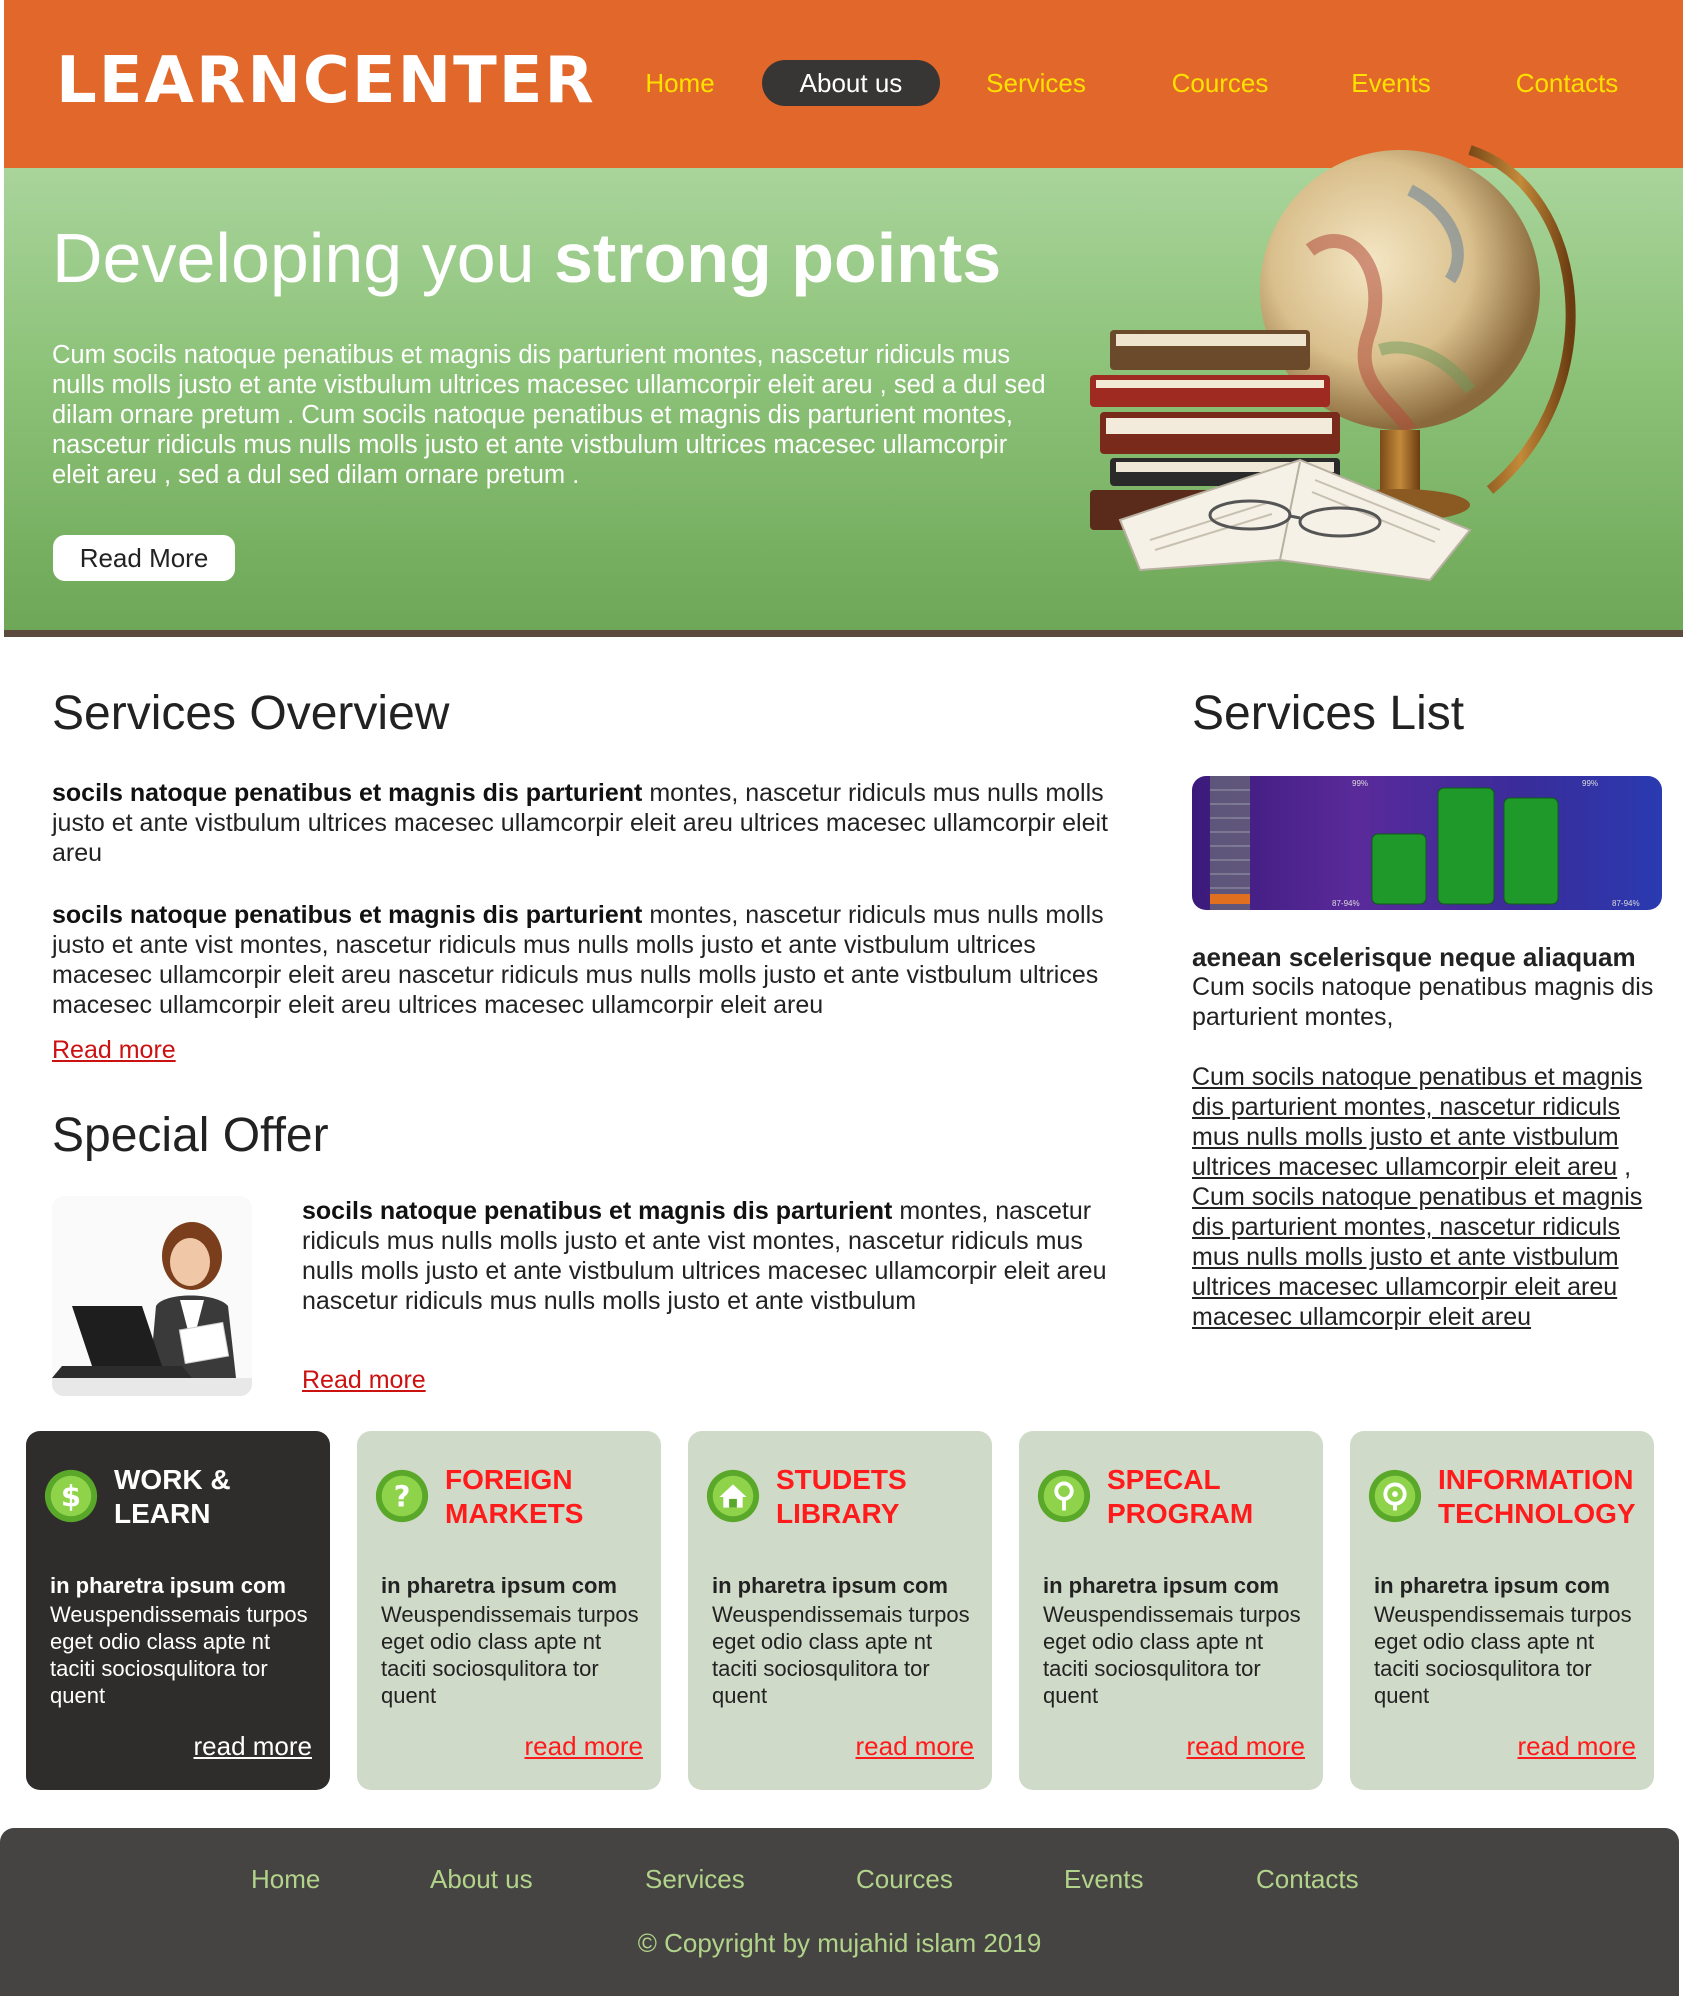 The height and width of the screenshot is (2000, 1683). Describe the element at coordinates (364, 1380) in the screenshot. I see `offer-read-more-link: Read more` at that location.